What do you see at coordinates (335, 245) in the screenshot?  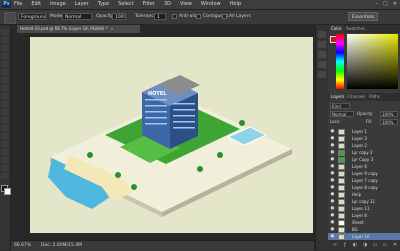 I see `link-layers-icon: ∞` at bounding box center [335, 245].